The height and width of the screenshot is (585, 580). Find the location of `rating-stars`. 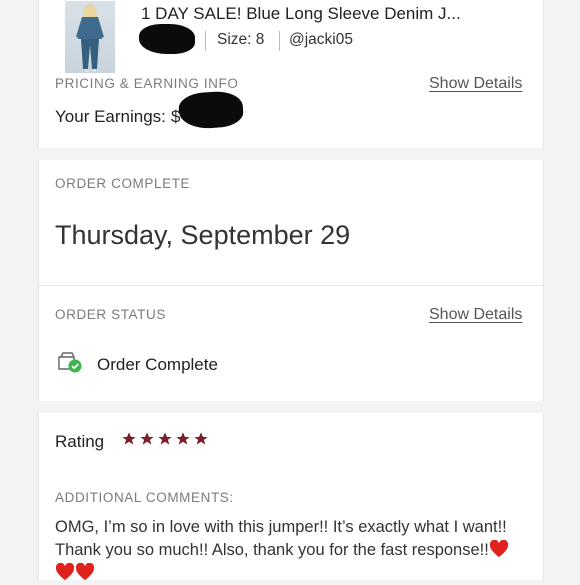

rating-stars is located at coordinates (165, 439).